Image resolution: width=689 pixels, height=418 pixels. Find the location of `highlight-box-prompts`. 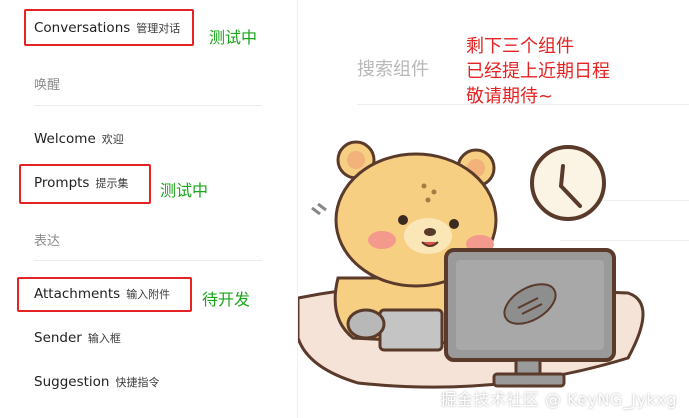

highlight-box-prompts is located at coordinates (85, 184).